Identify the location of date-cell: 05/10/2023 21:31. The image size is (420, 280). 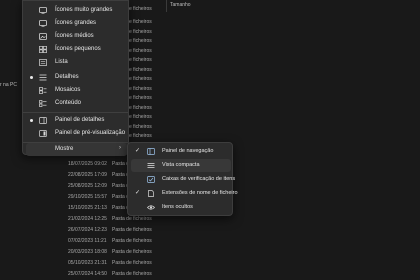
(87, 263).